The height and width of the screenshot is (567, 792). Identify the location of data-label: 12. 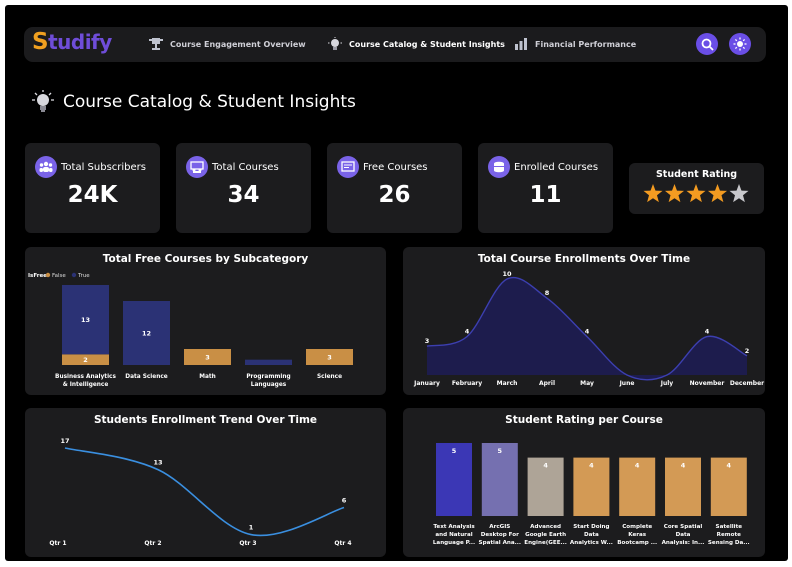
(146, 334).